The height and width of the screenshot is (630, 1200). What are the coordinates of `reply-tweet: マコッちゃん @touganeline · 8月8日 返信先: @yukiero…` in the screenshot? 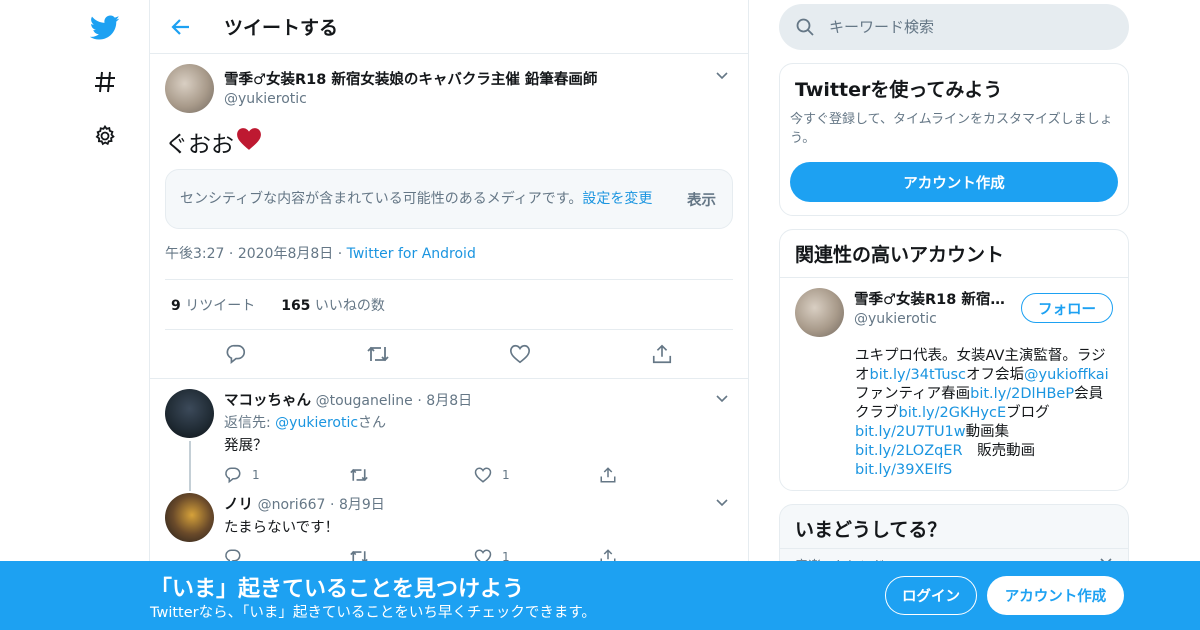 It's located at (449, 434).